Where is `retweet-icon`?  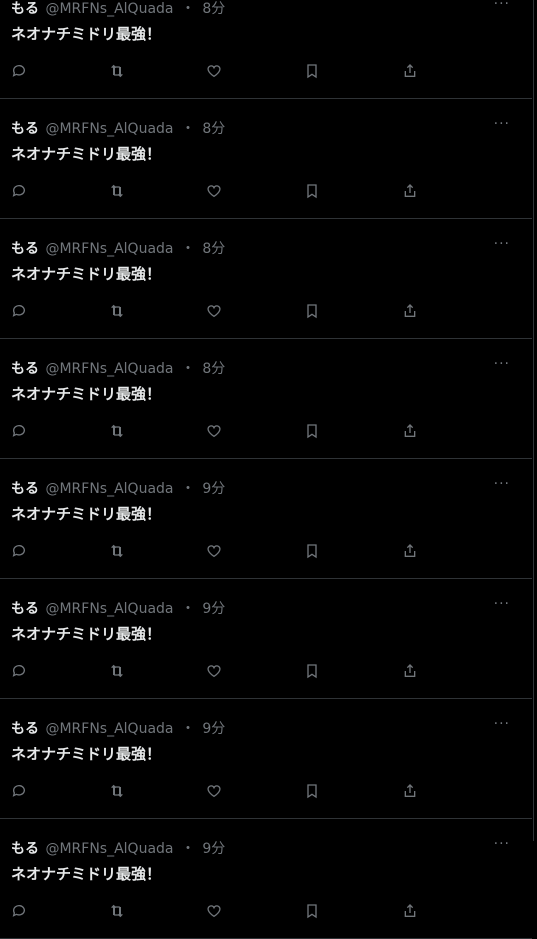 retweet-icon is located at coordinates (117, 911).